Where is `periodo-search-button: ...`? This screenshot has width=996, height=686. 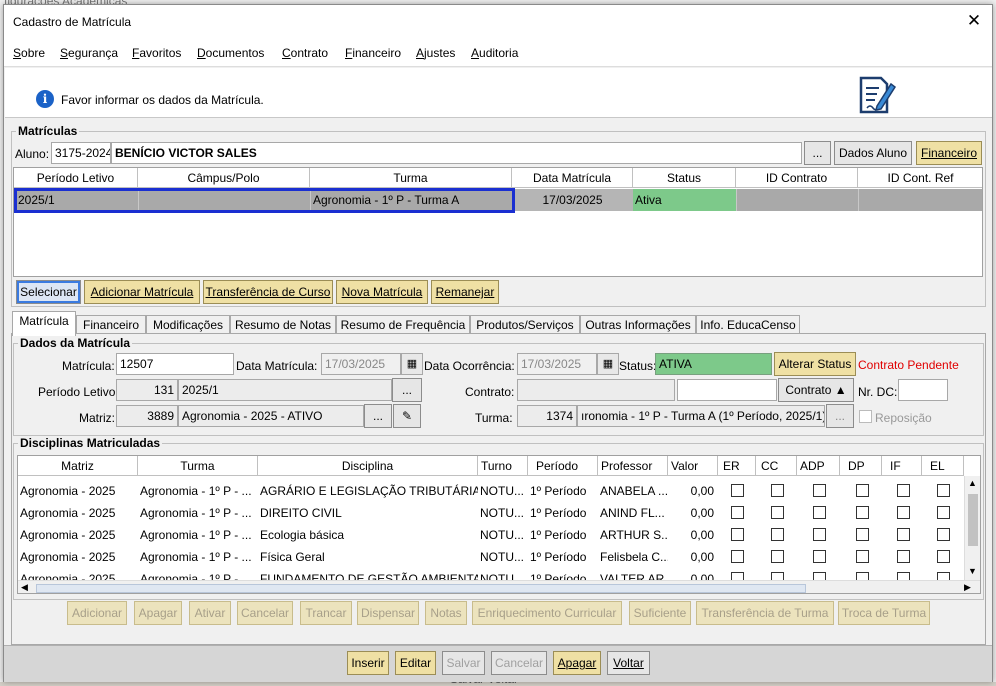
periodo-search-button: ... is located at coordinates (407, 390).